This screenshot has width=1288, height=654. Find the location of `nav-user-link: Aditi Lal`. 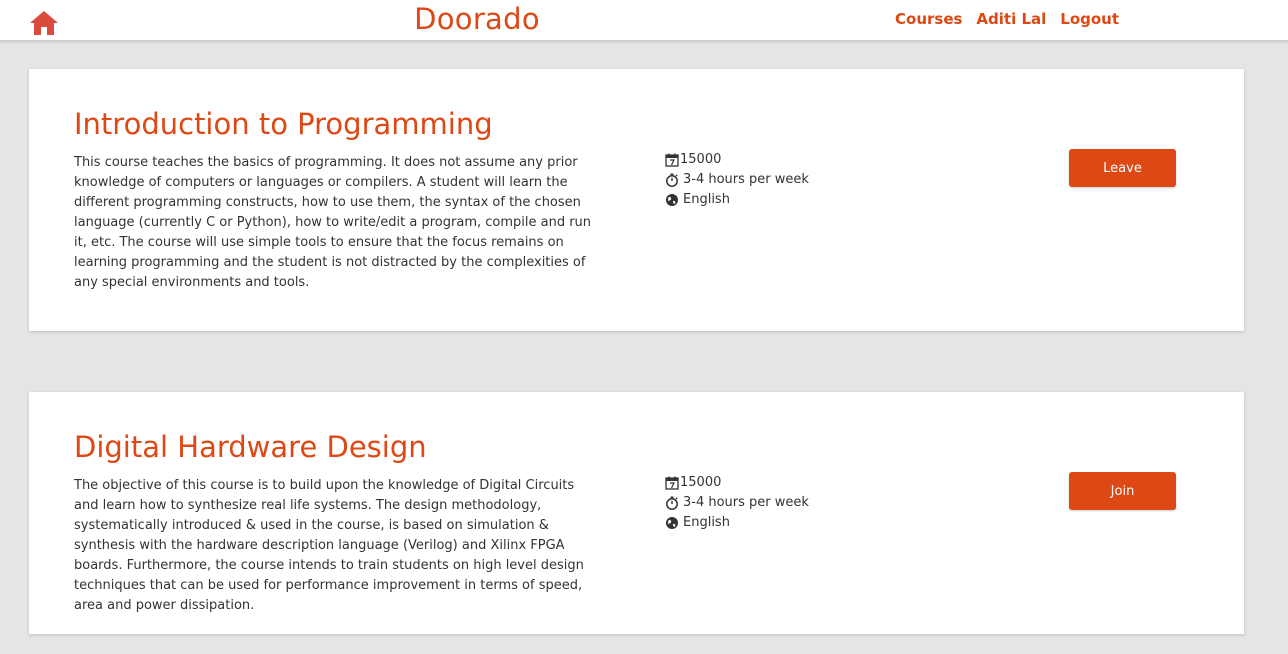

nav-user-link: Aditi Lal is located at coordinates (1011, 19).